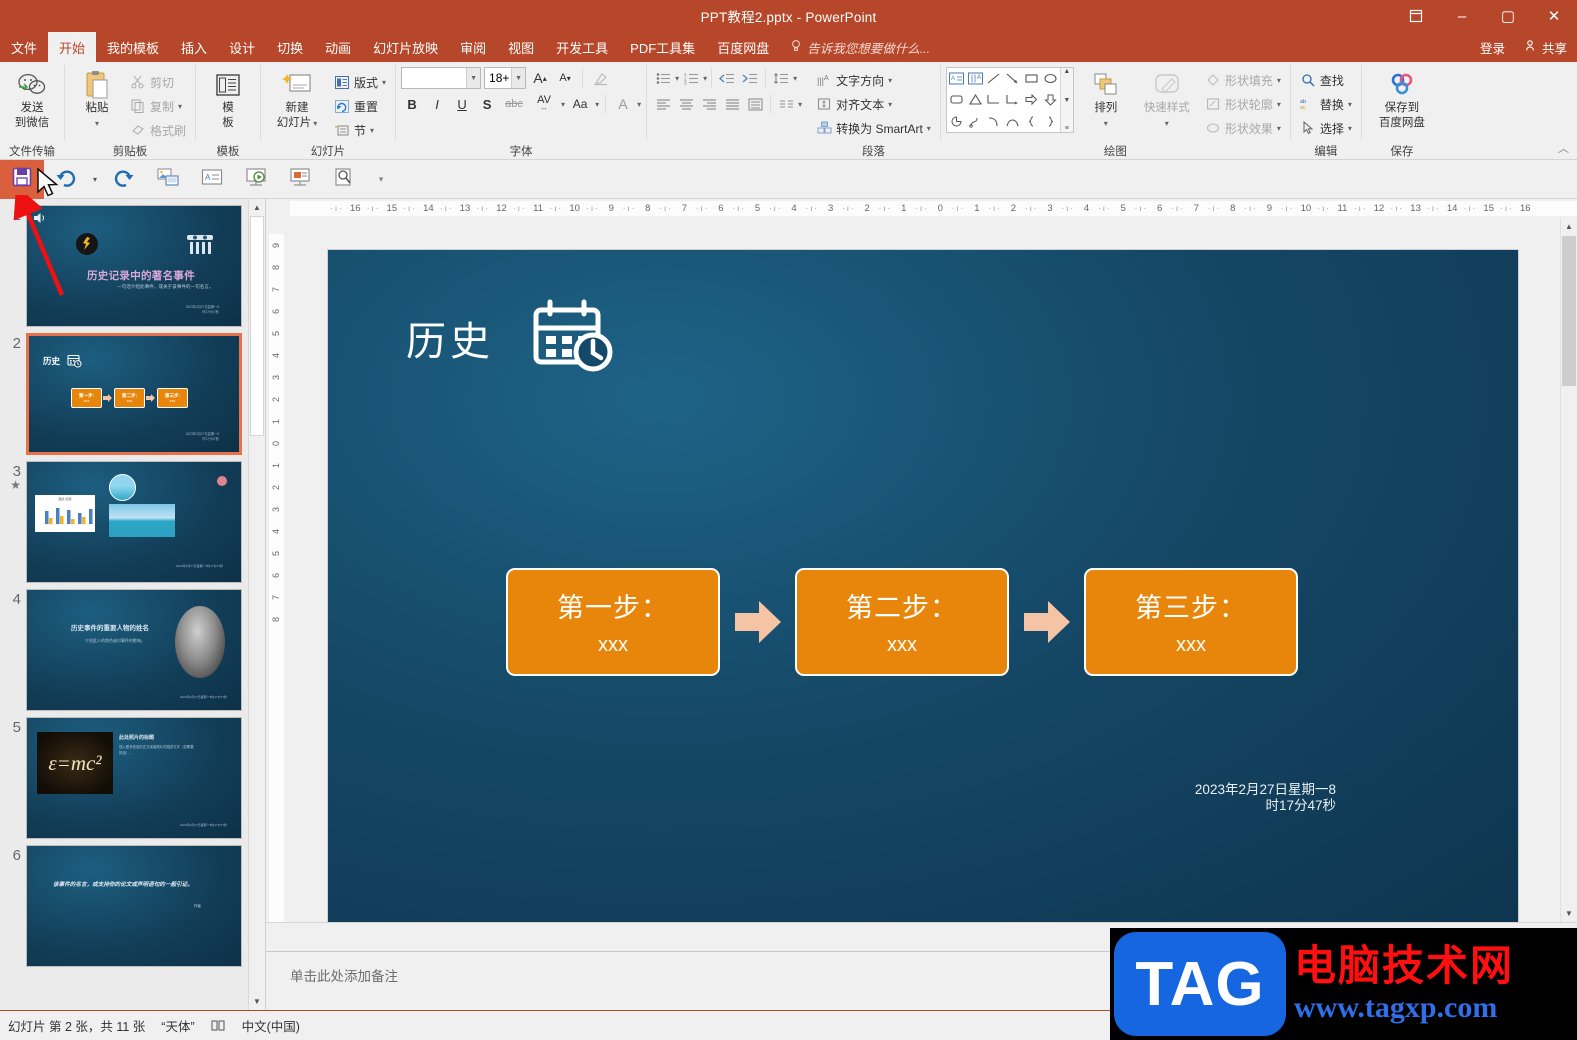  I want to click on clear-formatting-button, so click(600, 78).